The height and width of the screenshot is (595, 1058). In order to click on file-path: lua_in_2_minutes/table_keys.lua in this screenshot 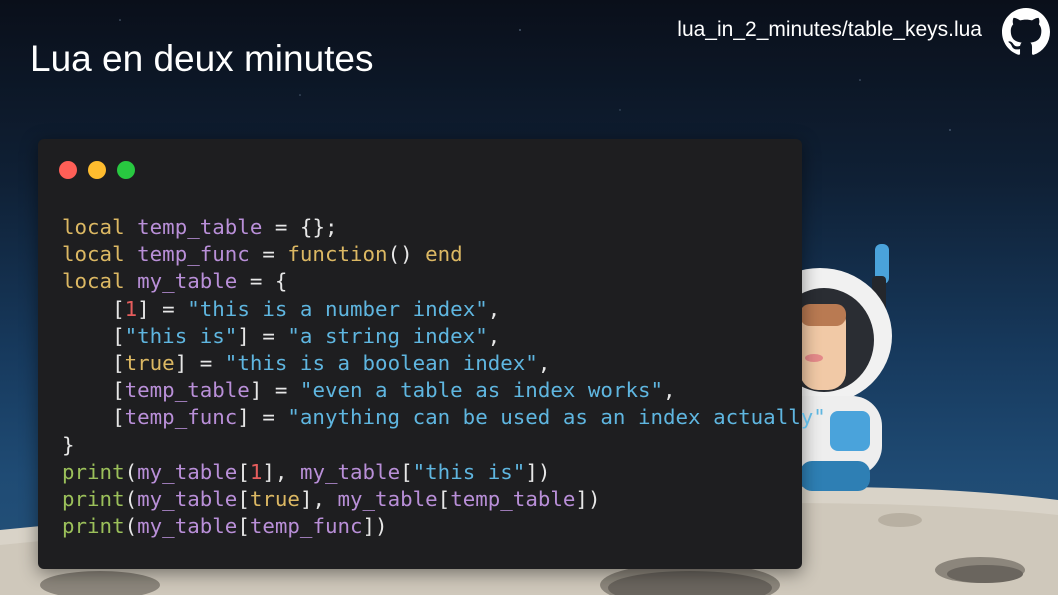, I will do `click(829, 29)`.